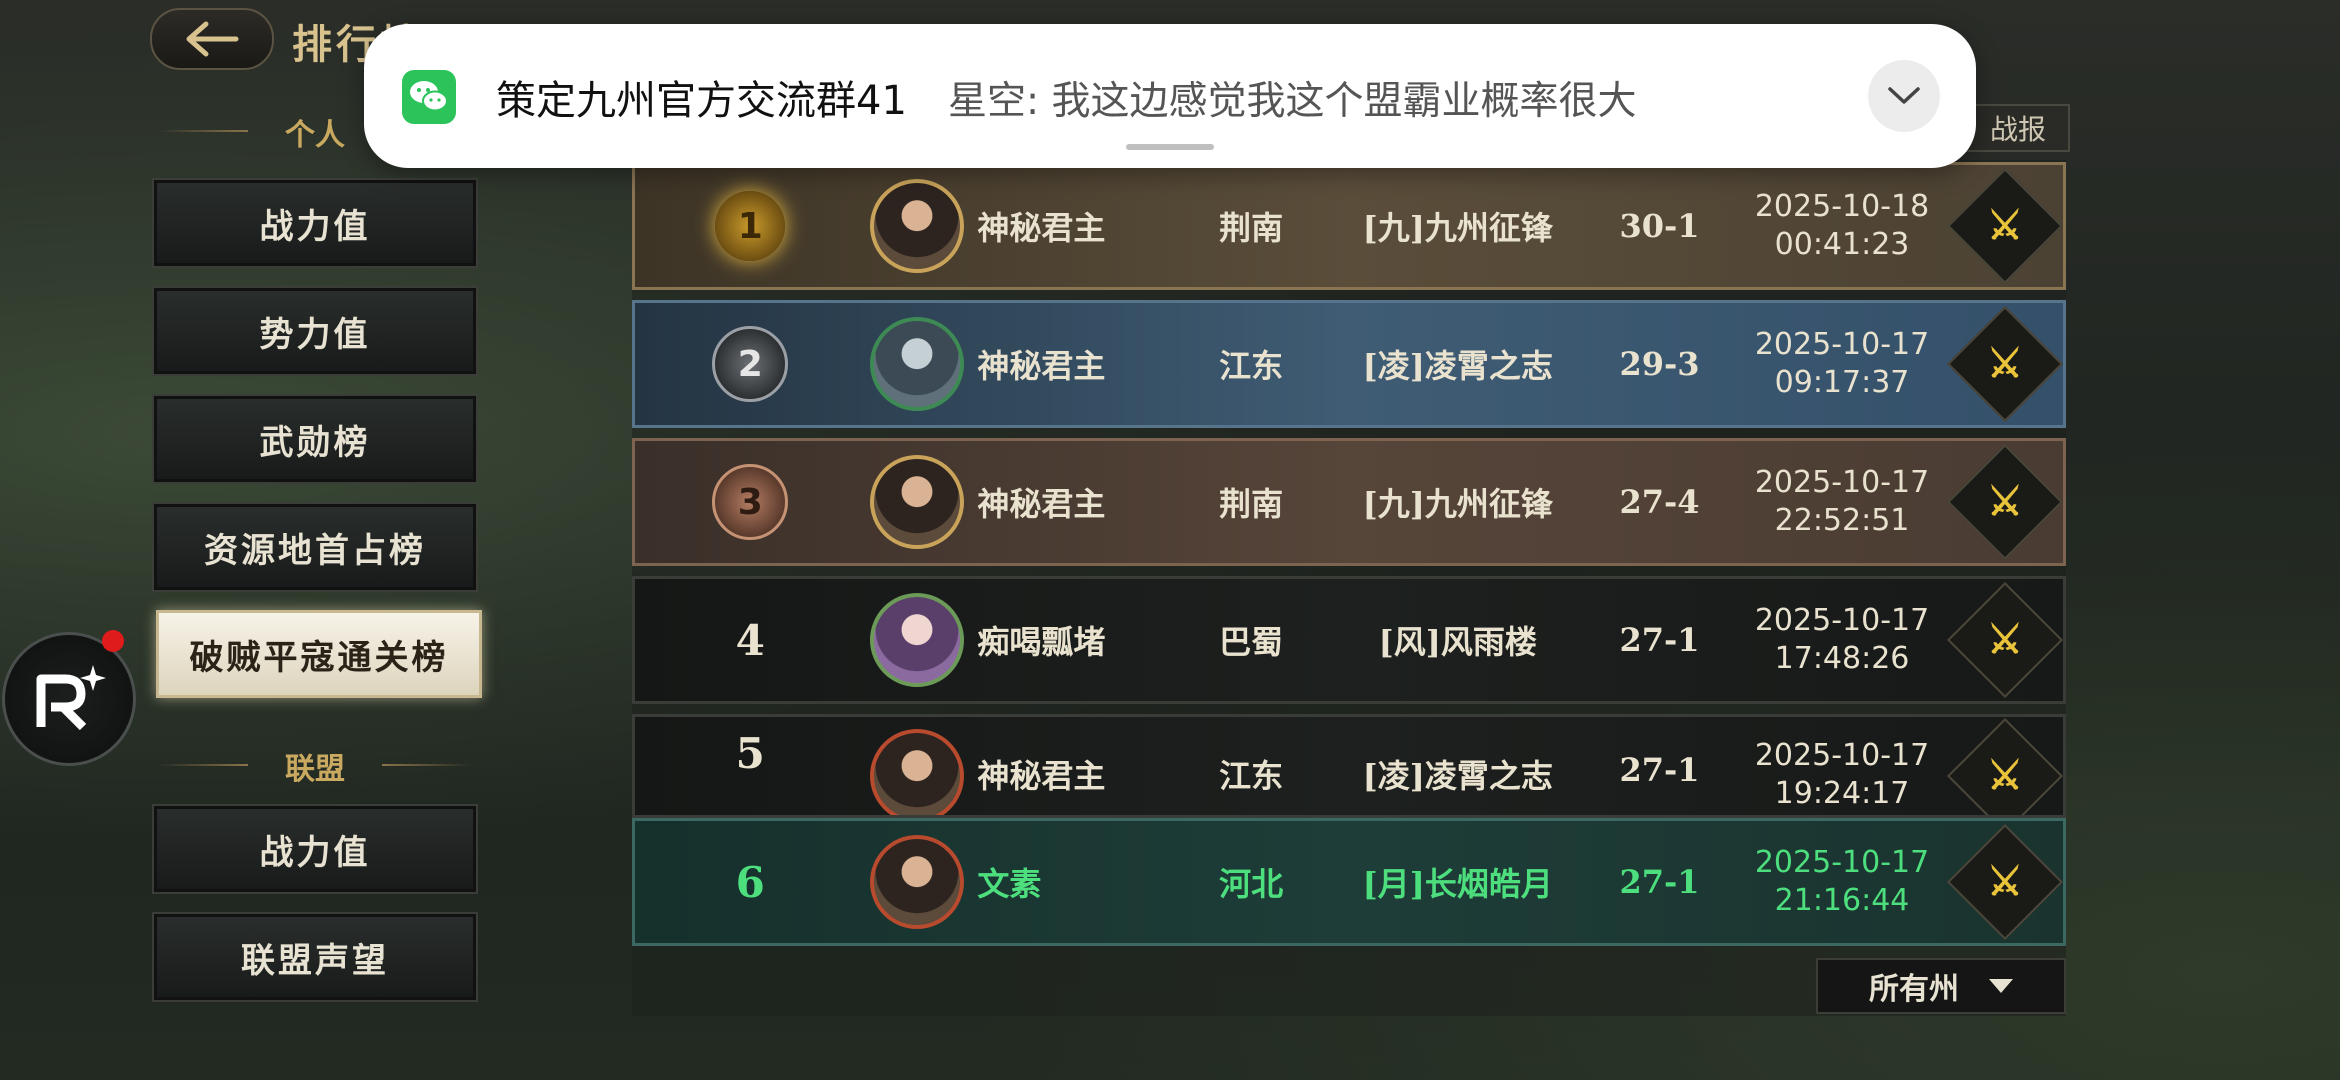 The height and width of the screenshot is (1080, 2340). I want to click on floating-r-button, so click(69, 699).